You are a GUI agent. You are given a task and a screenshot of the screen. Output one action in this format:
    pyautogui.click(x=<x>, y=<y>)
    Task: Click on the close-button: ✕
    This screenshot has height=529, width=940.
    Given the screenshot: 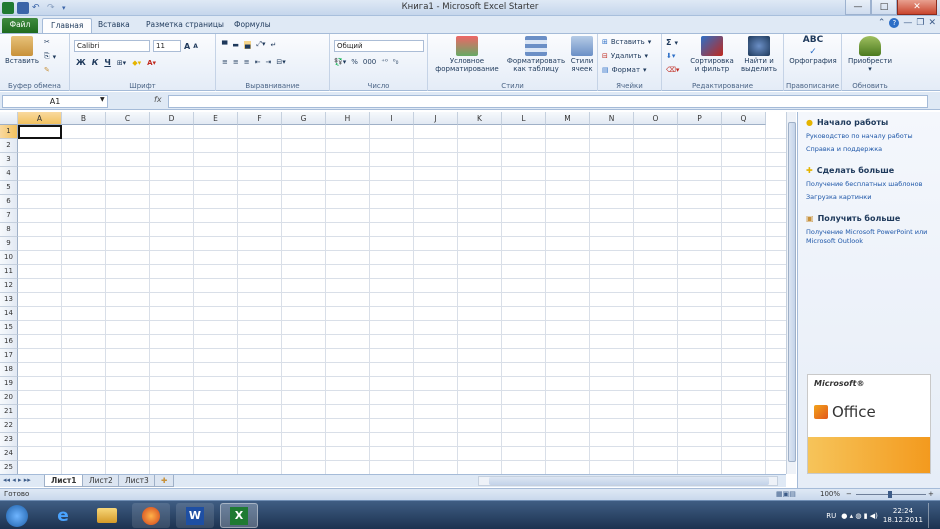 What is the action you would take?
    pyautogui.click(x=917, y=7)
    